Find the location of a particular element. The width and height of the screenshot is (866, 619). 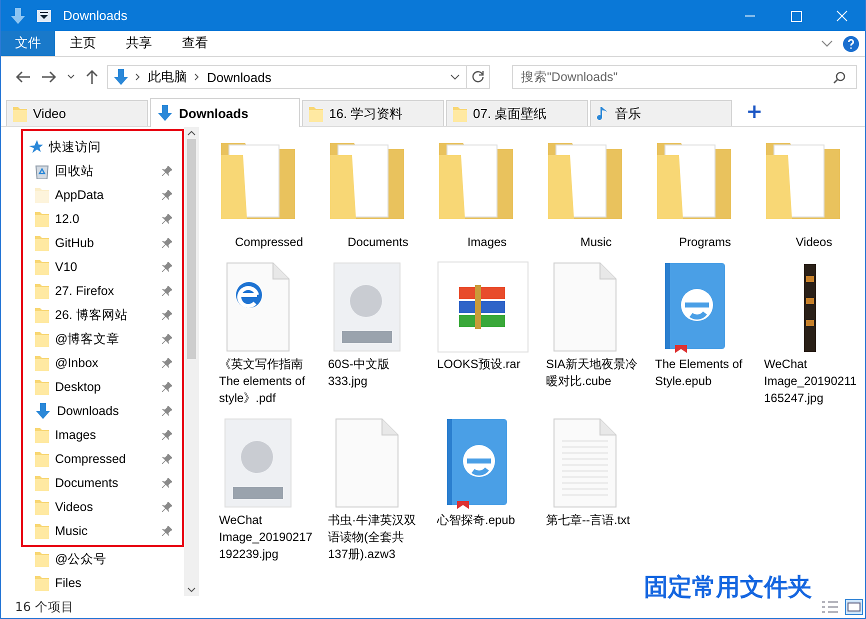

sidebar-item: V10 is located at coordinates (102, 267).